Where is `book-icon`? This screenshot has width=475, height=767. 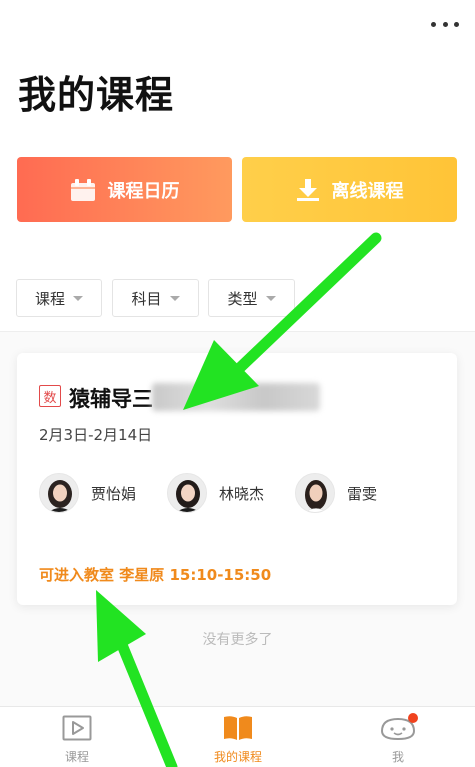
book-icon is located at coordinates (238, 729).